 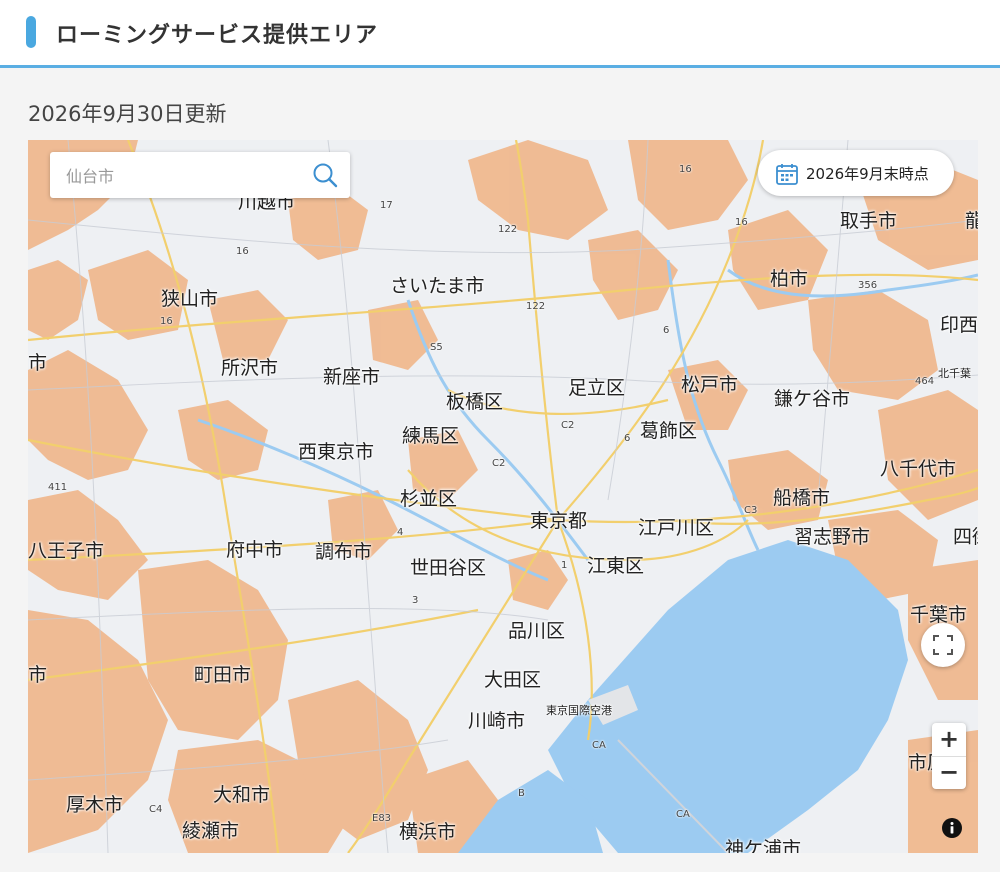 I want to click on label-hachioji: 八王子市, so click(x=66, y=551).